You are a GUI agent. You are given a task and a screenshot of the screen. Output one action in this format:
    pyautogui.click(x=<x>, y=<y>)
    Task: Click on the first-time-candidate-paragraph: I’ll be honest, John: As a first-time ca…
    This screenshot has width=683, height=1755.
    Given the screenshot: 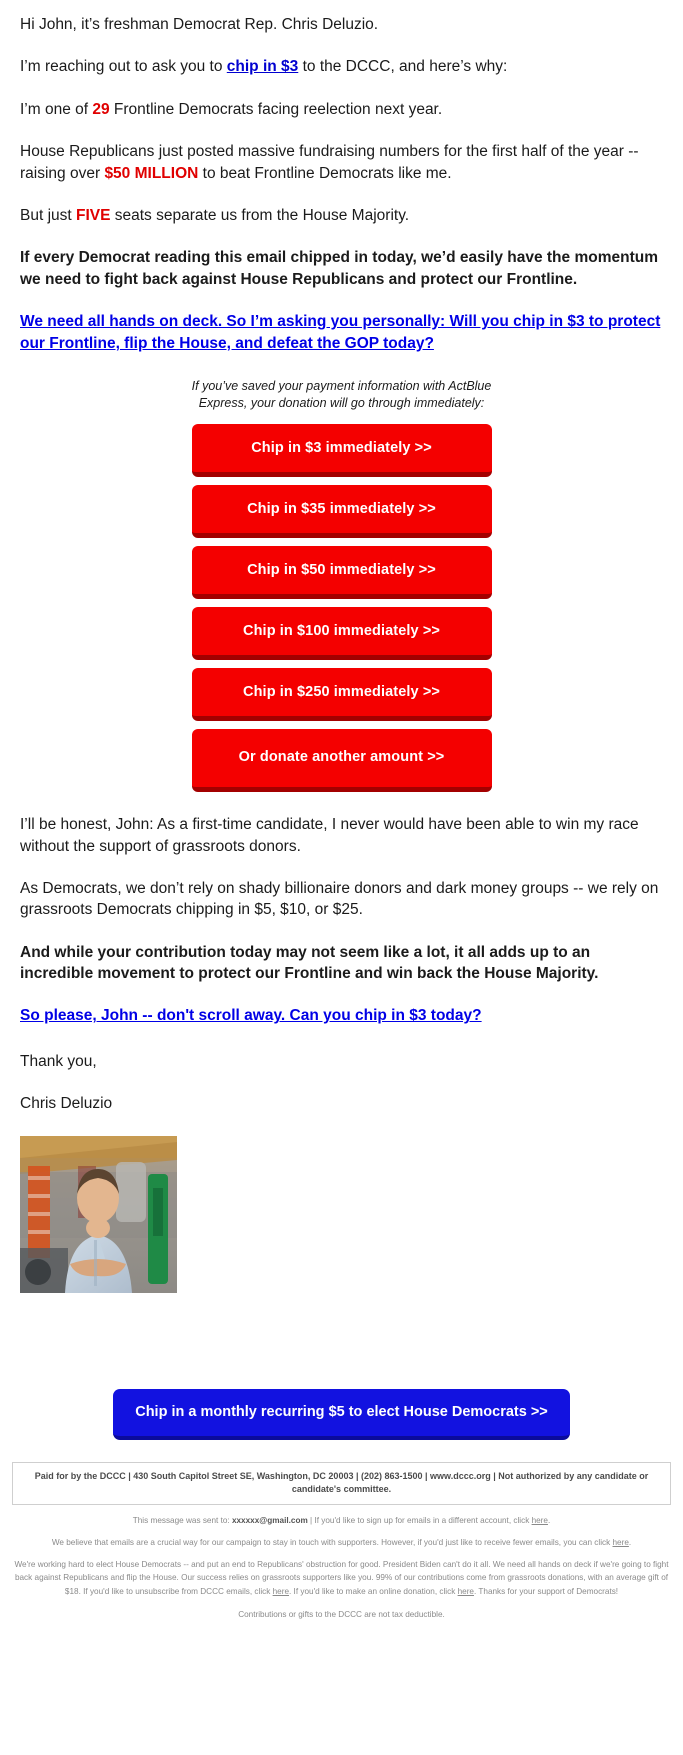 What is the action you would take?
    pyautogui.click(x=329, y=835)
    